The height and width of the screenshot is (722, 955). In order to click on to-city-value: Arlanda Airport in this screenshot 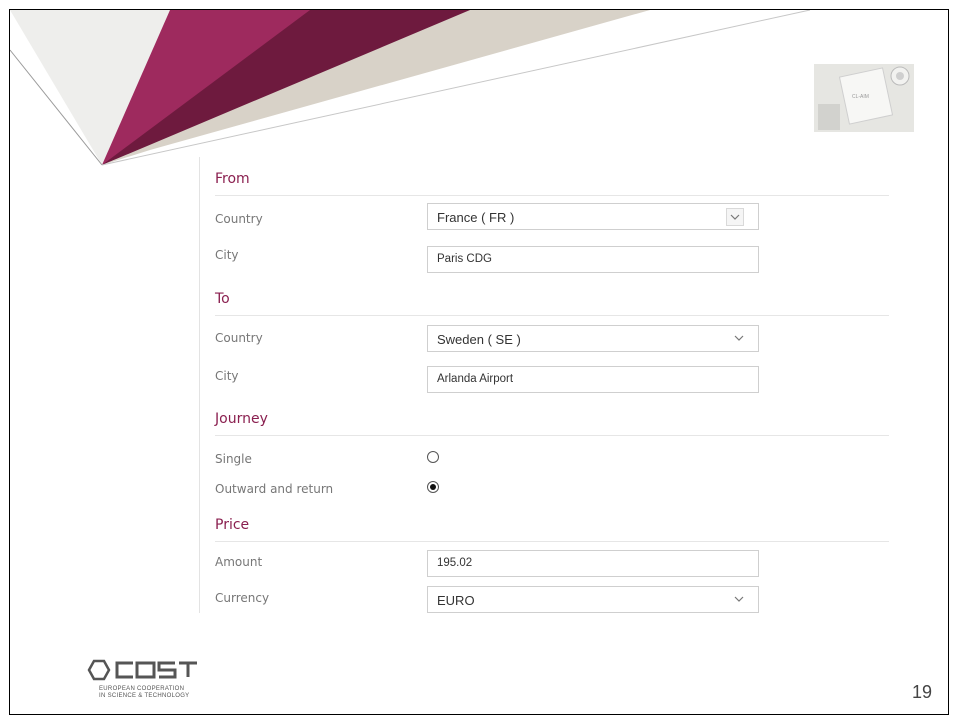, I will do `click(475, 379)`.